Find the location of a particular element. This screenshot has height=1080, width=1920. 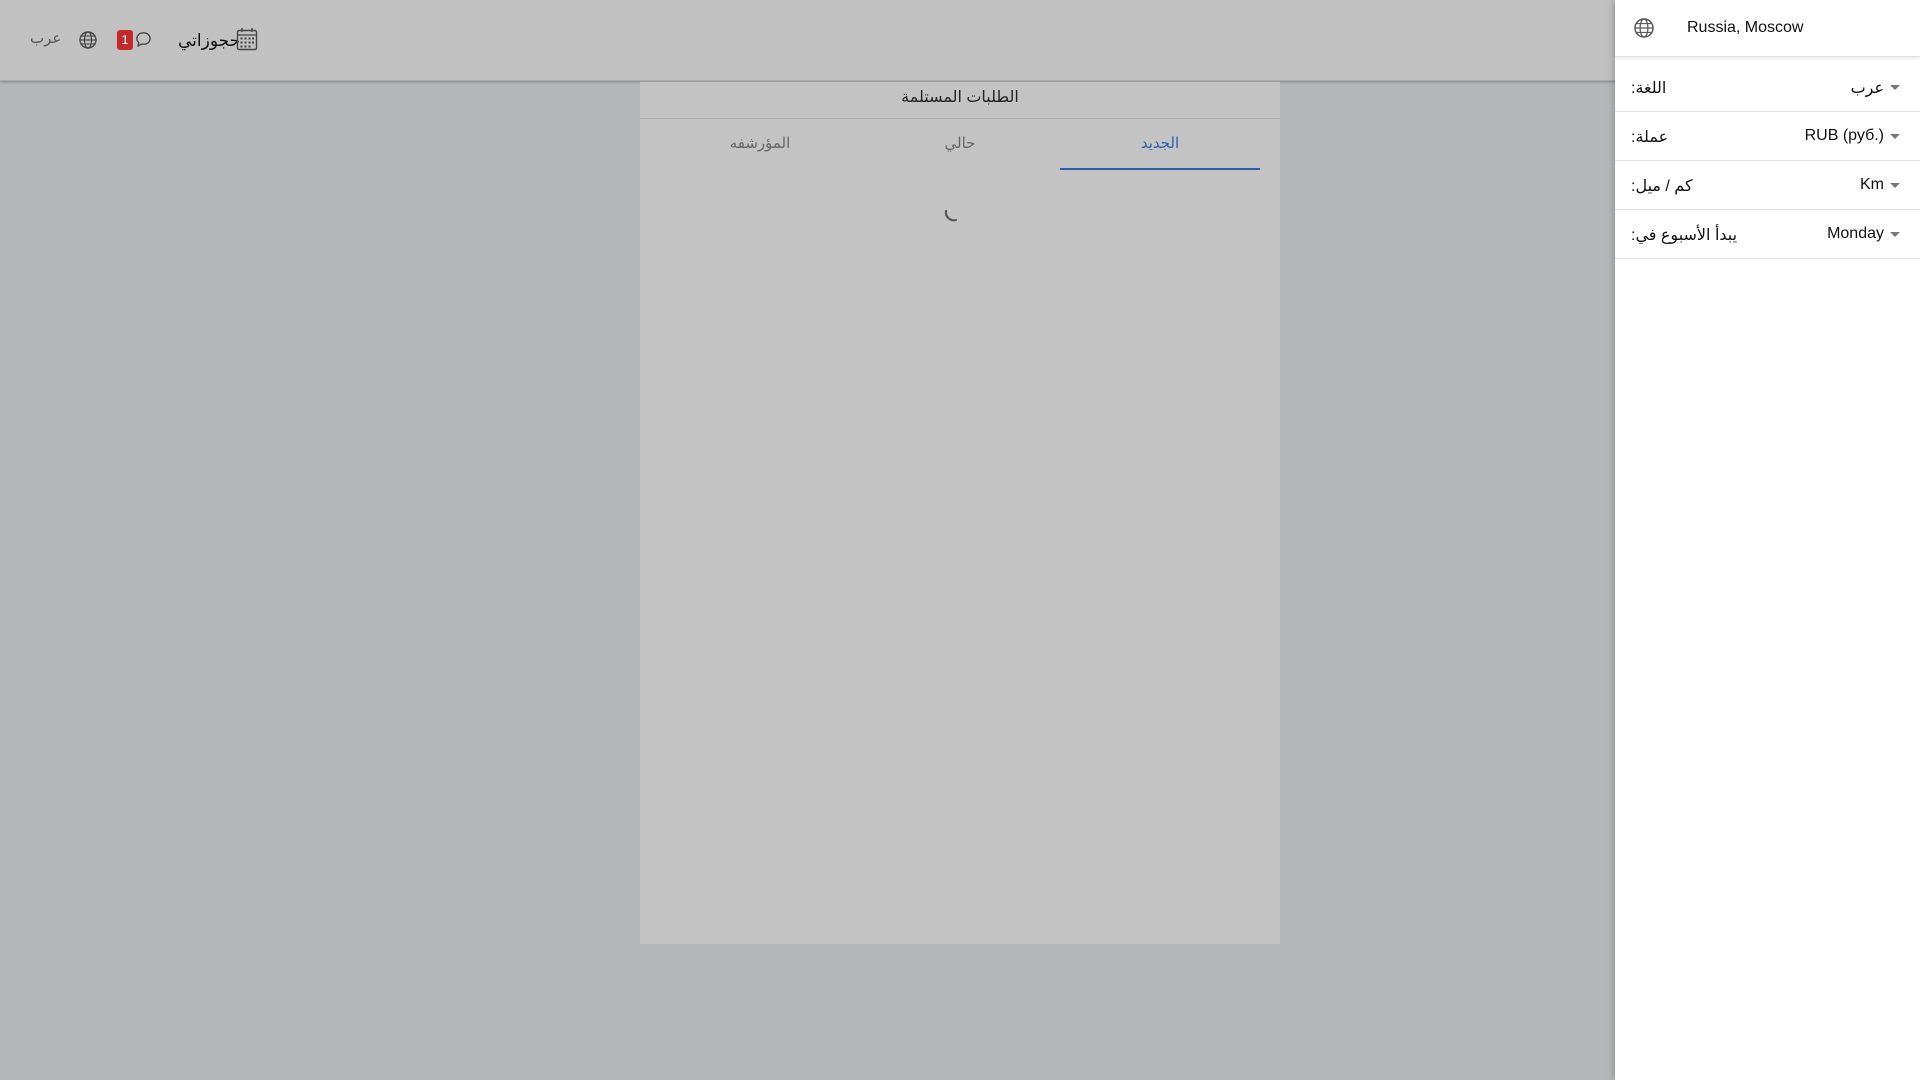

panel-title: الطلبات المستلمة is located at coordinates (960, 100).